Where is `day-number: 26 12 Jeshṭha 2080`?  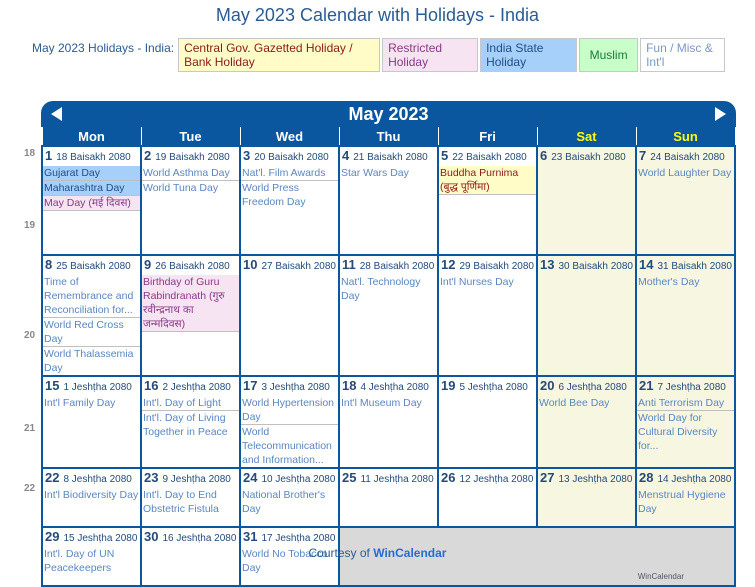
day-number: 26 12 Jeshṭha 2080 is located at coordinates (487, 478).